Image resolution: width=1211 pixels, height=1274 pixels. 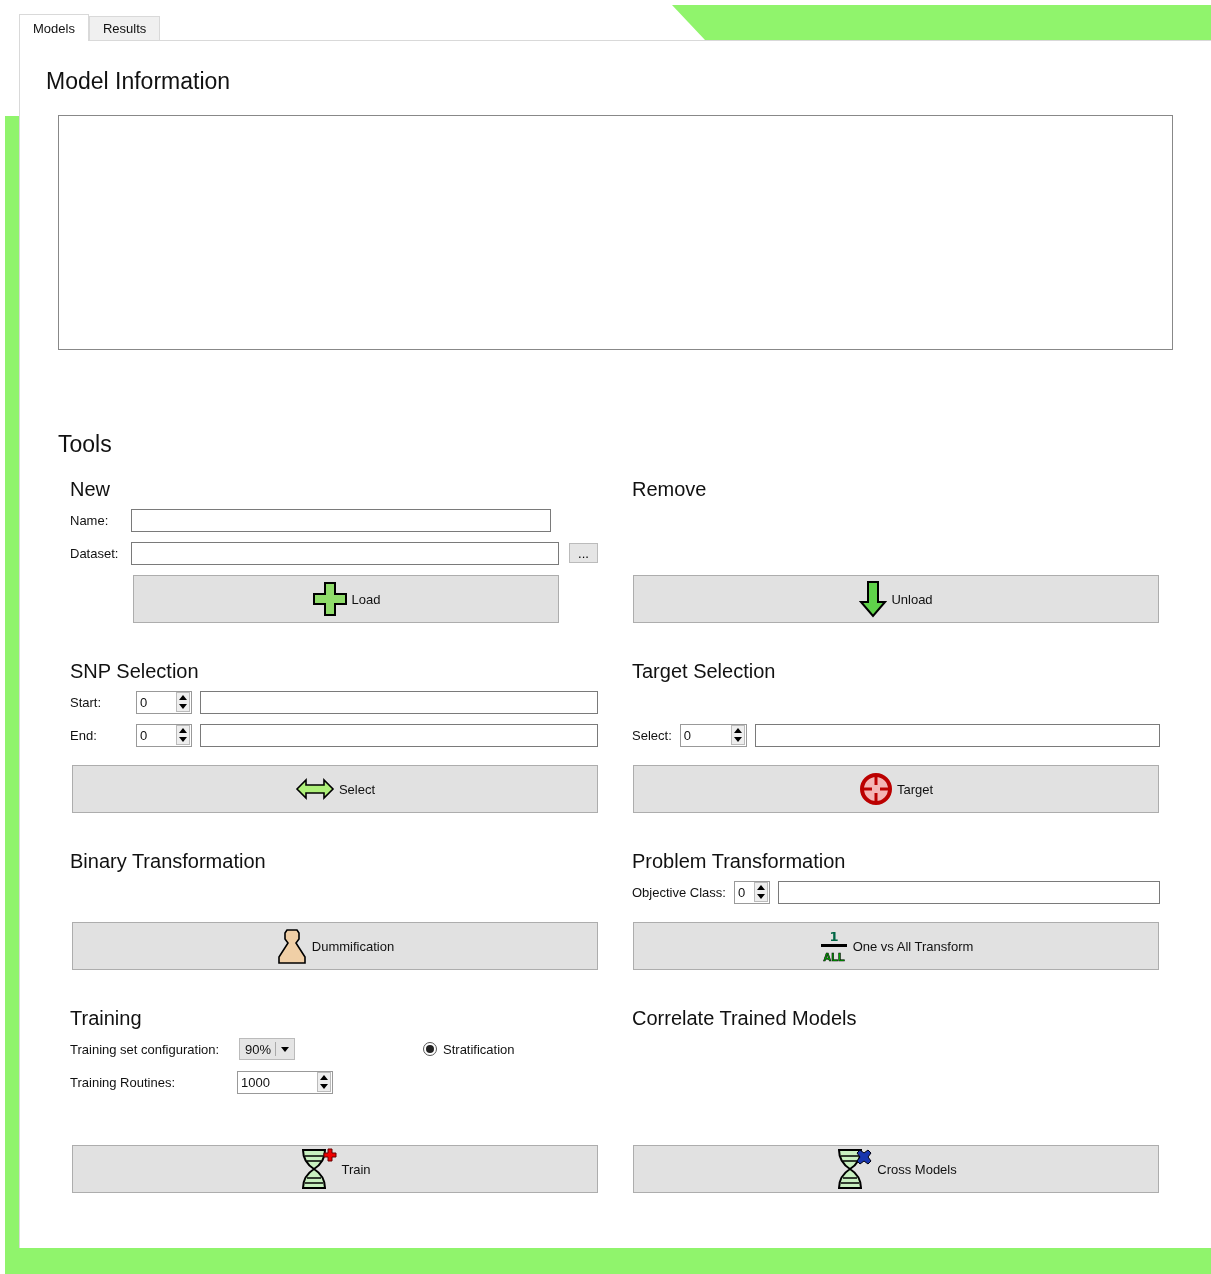 I want to click on tab: Results, so click(x=124, y=28).